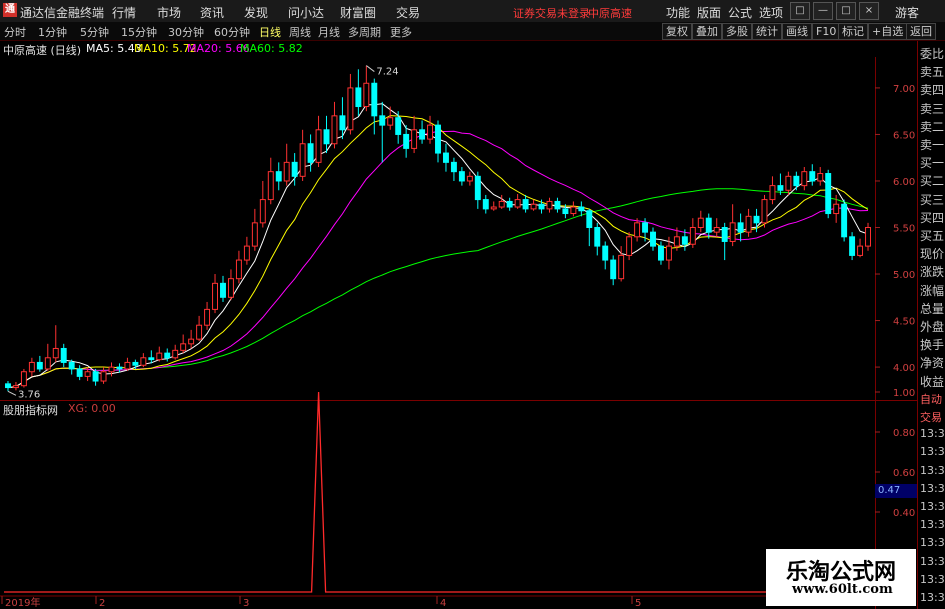  What do you see at coordinates (904, 433) in the screenshot?
I see `ind-tick-label: 0.80` at bounding box center [904, 433].